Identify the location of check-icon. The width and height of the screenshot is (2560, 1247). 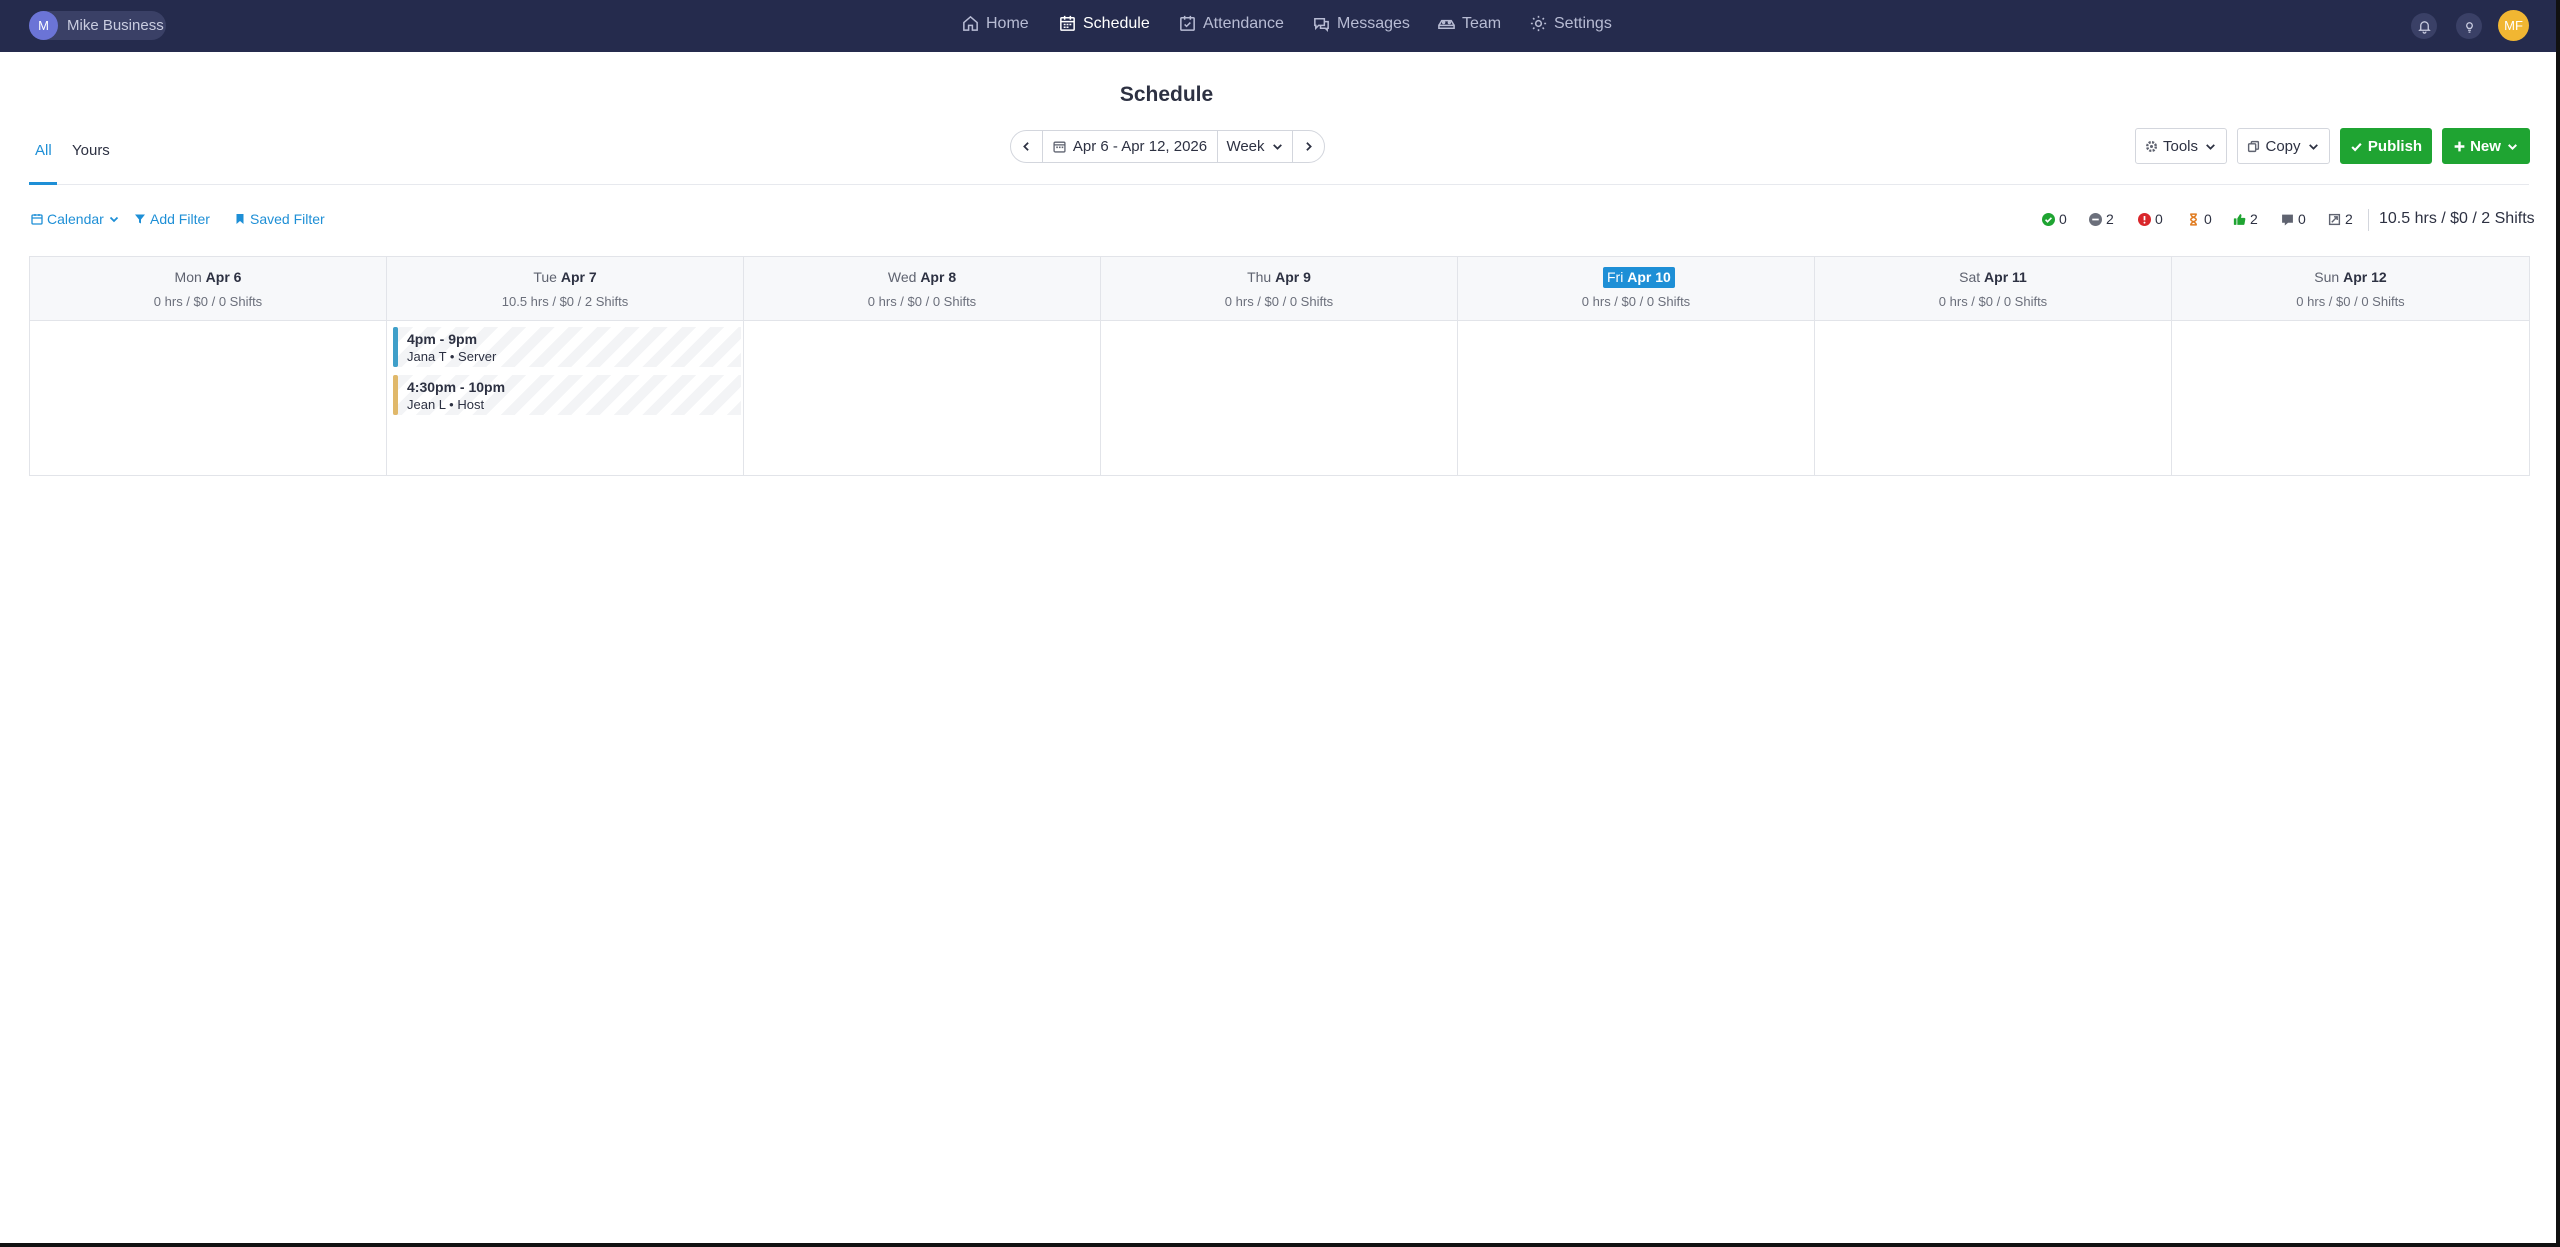
(2356, 147).